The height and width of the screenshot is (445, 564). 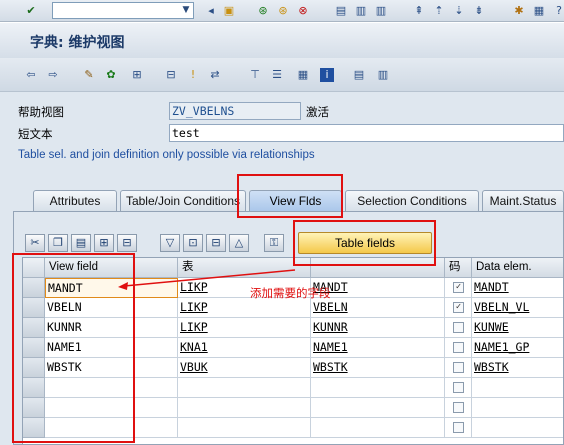 What do you see at coordinates (419, 11) in the screenshot?
I see `first-page-icon: ⇞` at bounding box center [419, 11].